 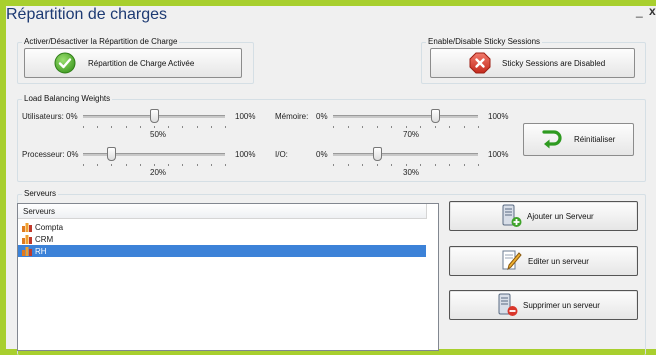 What do you see at coordinates (405, 154) in the screenshot?
I see `io-slider-track` at bounding box center [405, 154].